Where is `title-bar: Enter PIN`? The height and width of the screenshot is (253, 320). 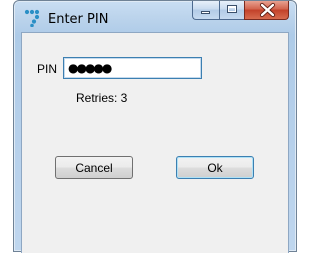 title-bar: Enter PIN is located at coordinates (155, 17).